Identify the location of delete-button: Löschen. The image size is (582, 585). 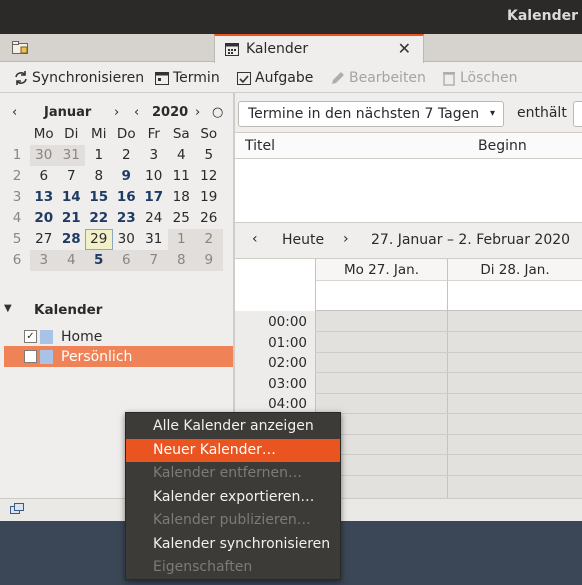
(479, 78).